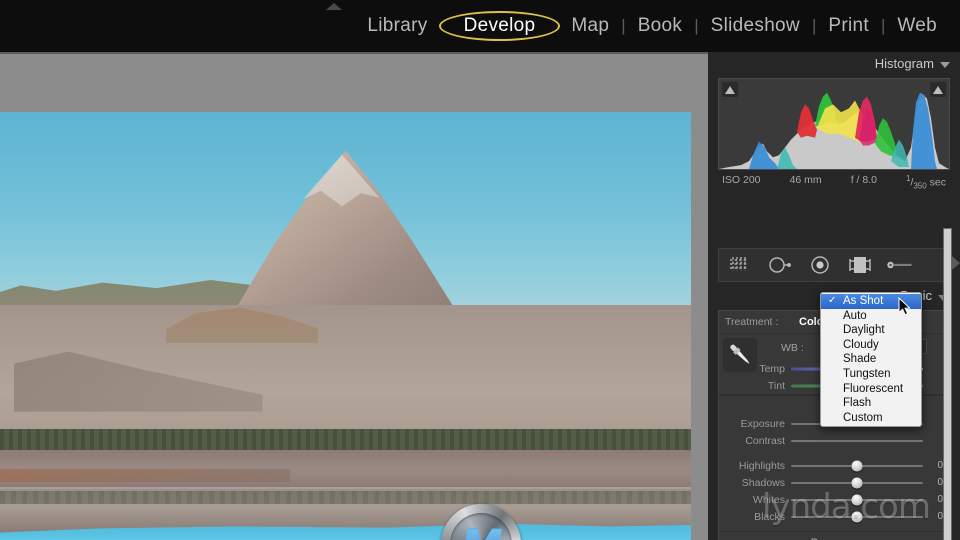 The height and width of the screenshot is (540, 960). What do you see at coordinates (855, 315) in the screenshot?
I see `wb-menu-item-label: Auto` at bounding box center [855, 315].